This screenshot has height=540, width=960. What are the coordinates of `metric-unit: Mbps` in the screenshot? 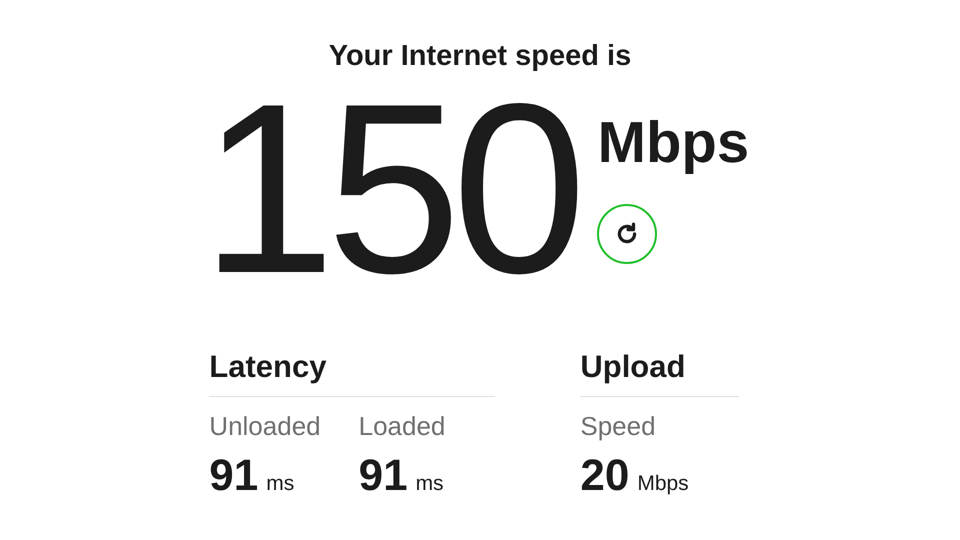 It's located at (663, 484).